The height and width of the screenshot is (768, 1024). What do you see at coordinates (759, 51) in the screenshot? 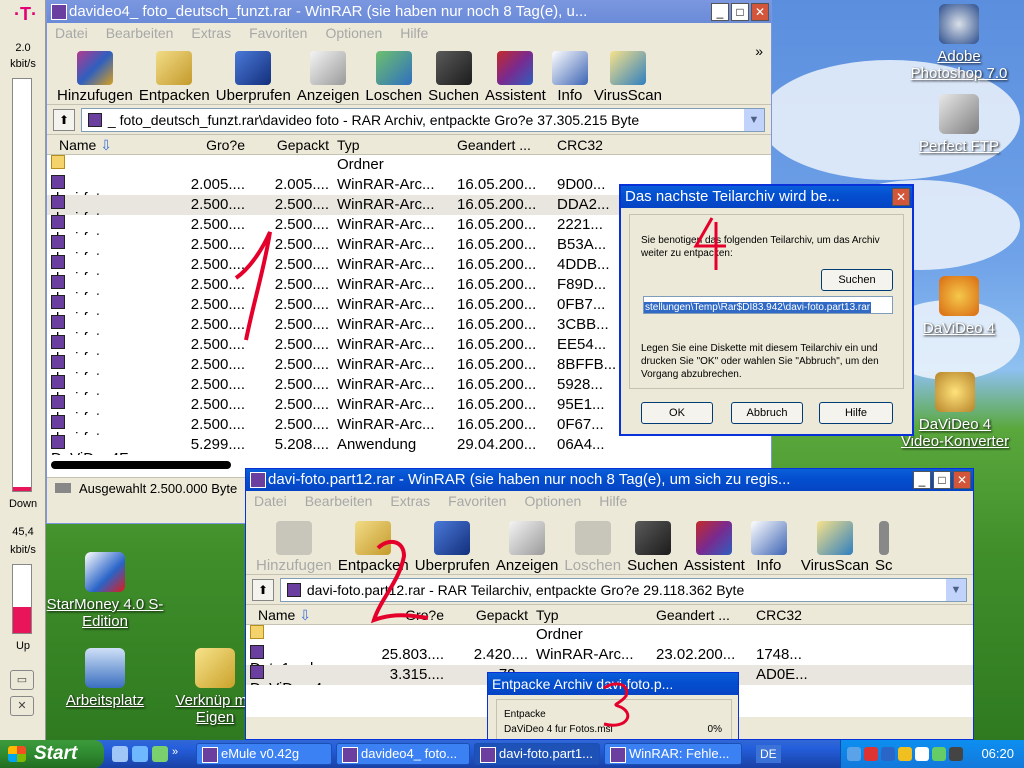
I see `toolbar-overflow-icon: »` at bounding box center [759, 51].